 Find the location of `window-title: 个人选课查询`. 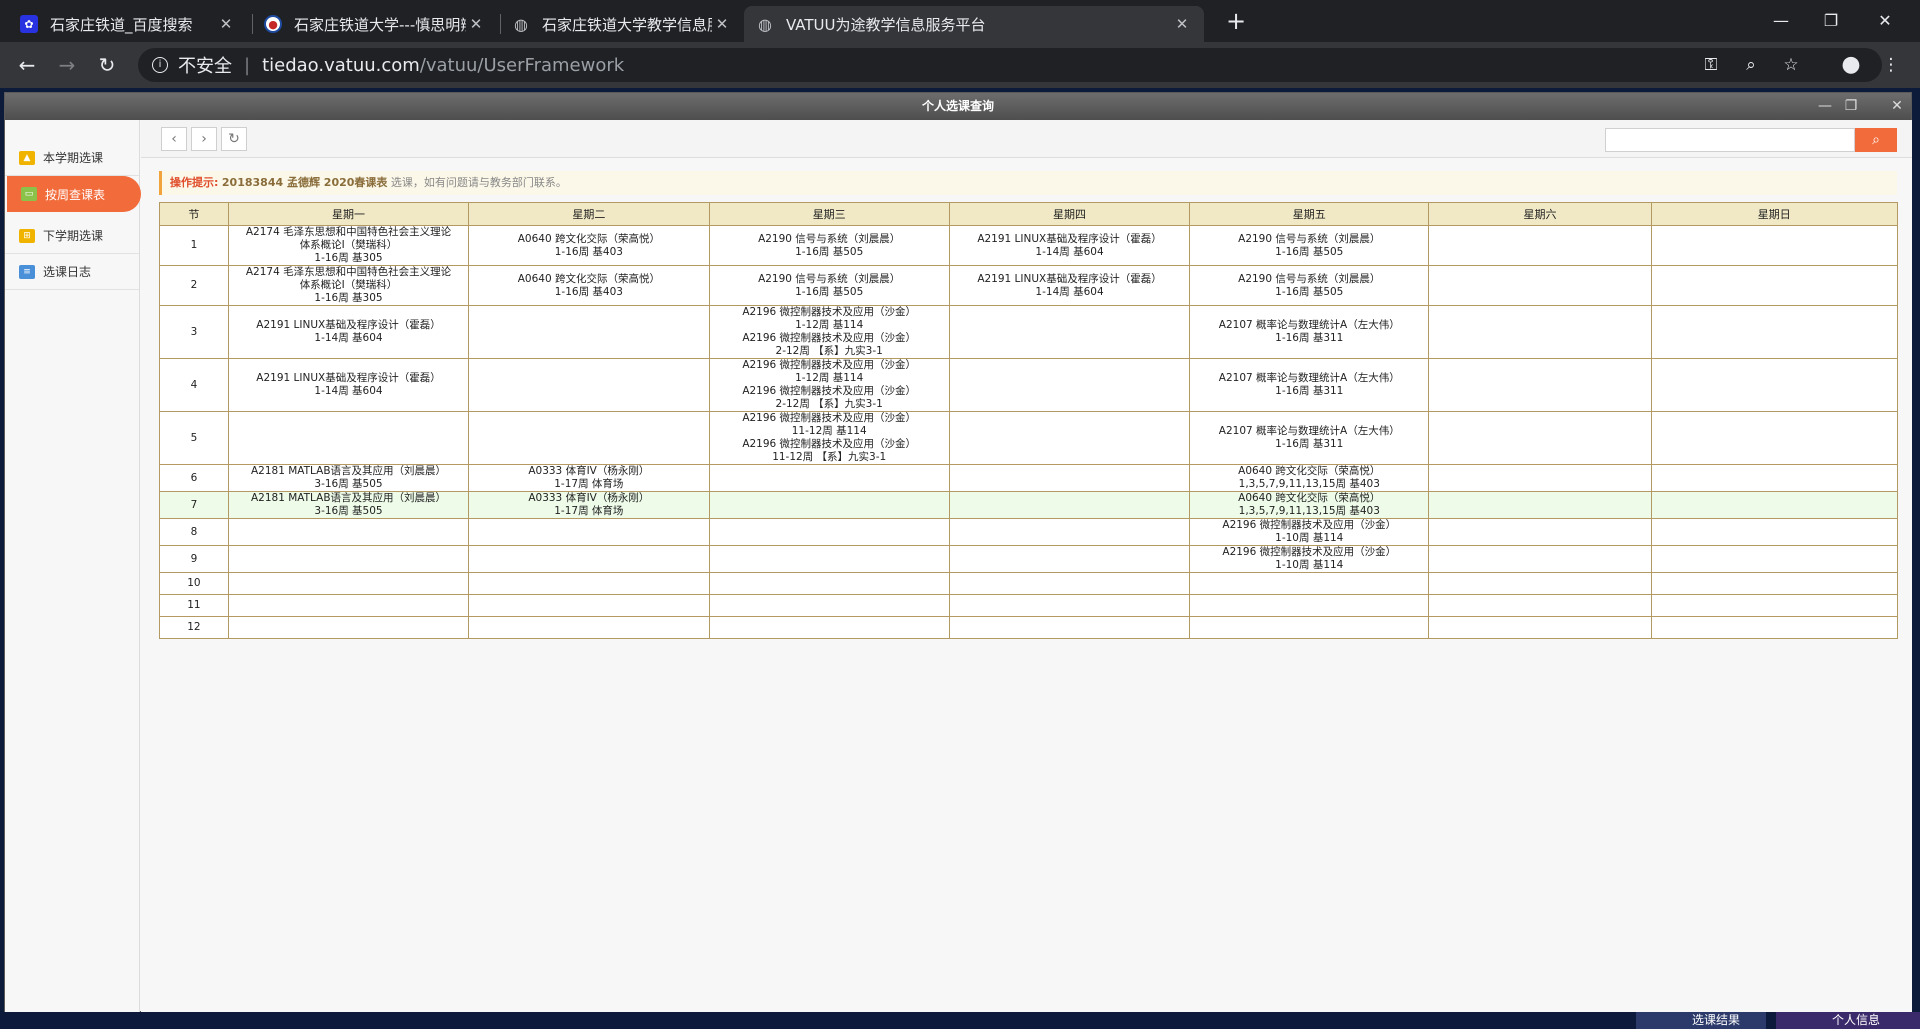

window-title: 个人选课查询 is located at coordinates (958, 106).